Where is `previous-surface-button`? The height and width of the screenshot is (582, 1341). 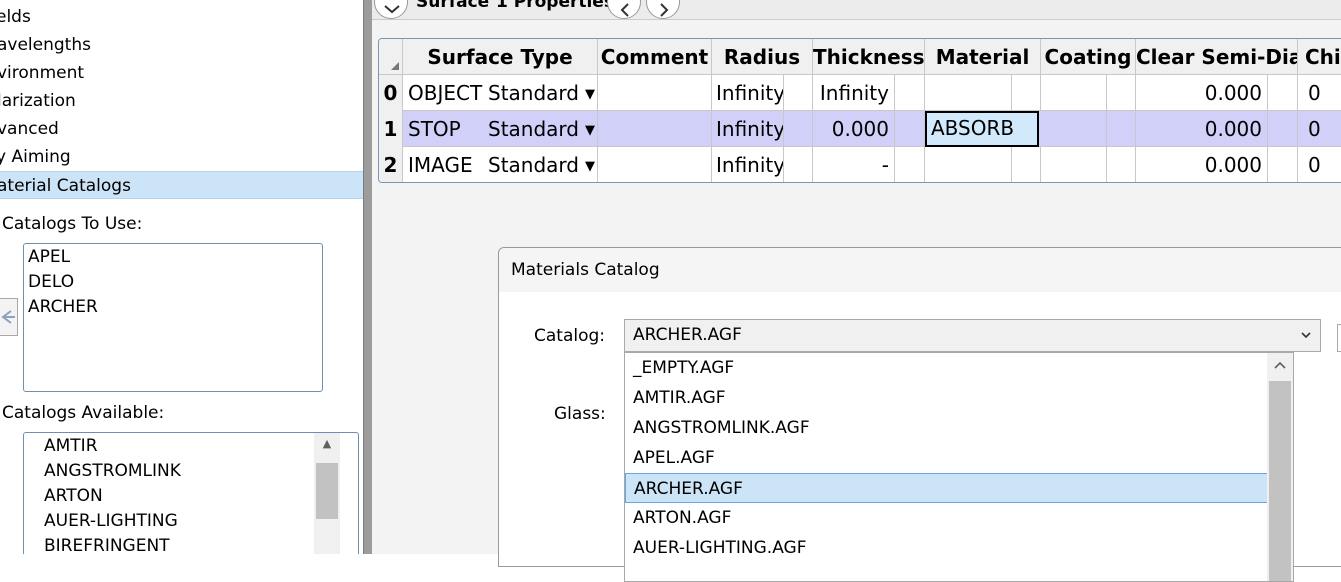 previous-surface-button is located at coordinates (624, 9).